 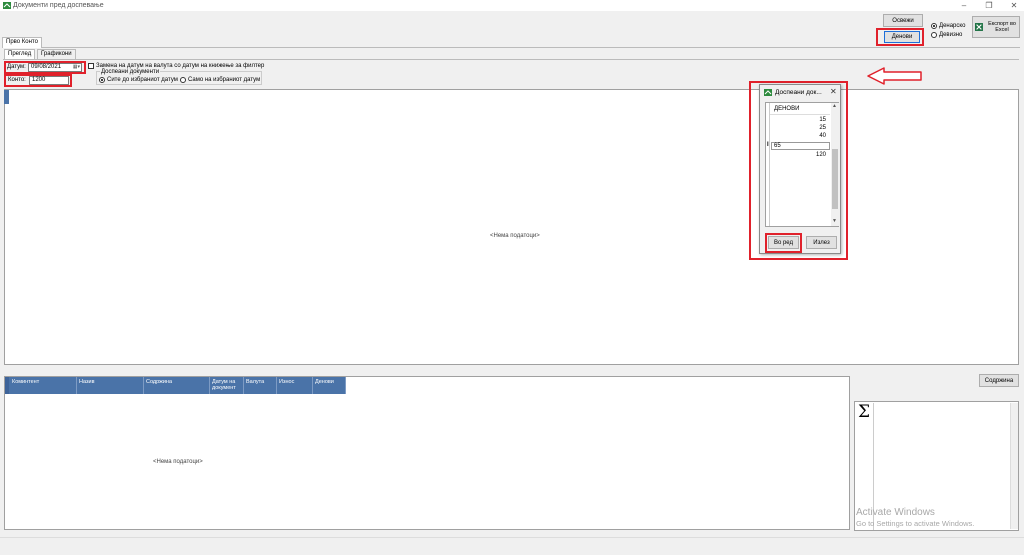 I want to click on radio-all-dates: Сите до избраниот датум, so click(x=138, y=80).